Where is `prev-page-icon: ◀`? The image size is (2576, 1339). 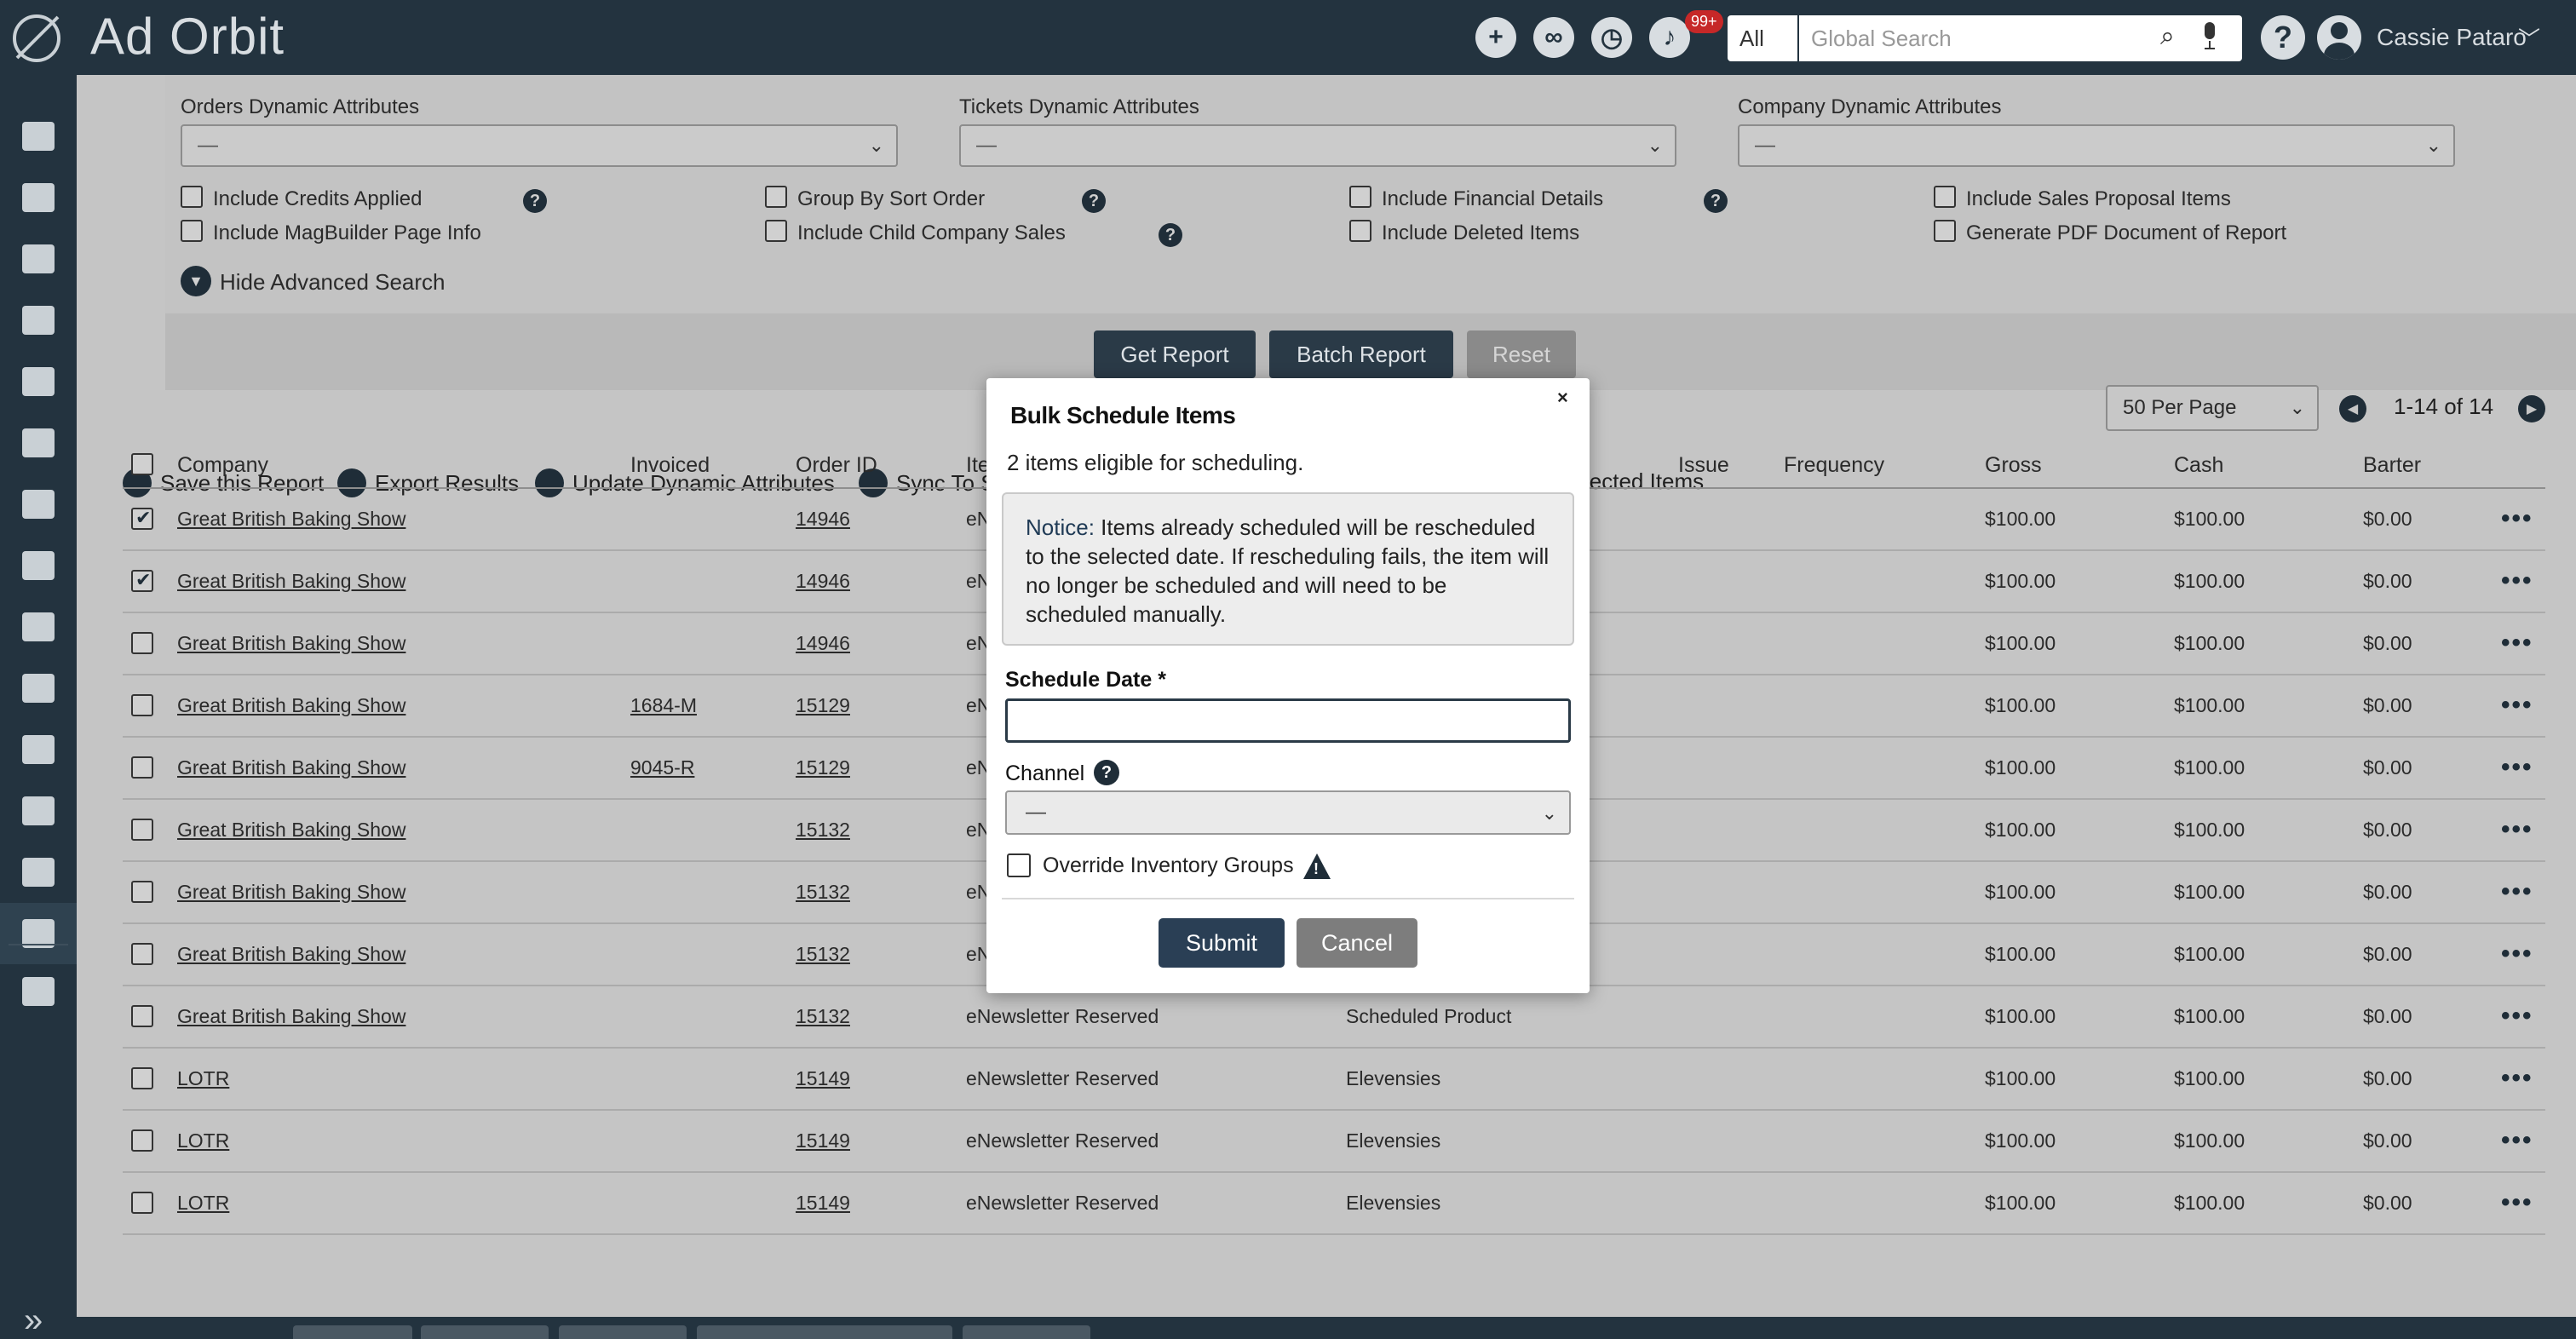
prev-page-icon: ◀ is located at coordinates (2353, 408).